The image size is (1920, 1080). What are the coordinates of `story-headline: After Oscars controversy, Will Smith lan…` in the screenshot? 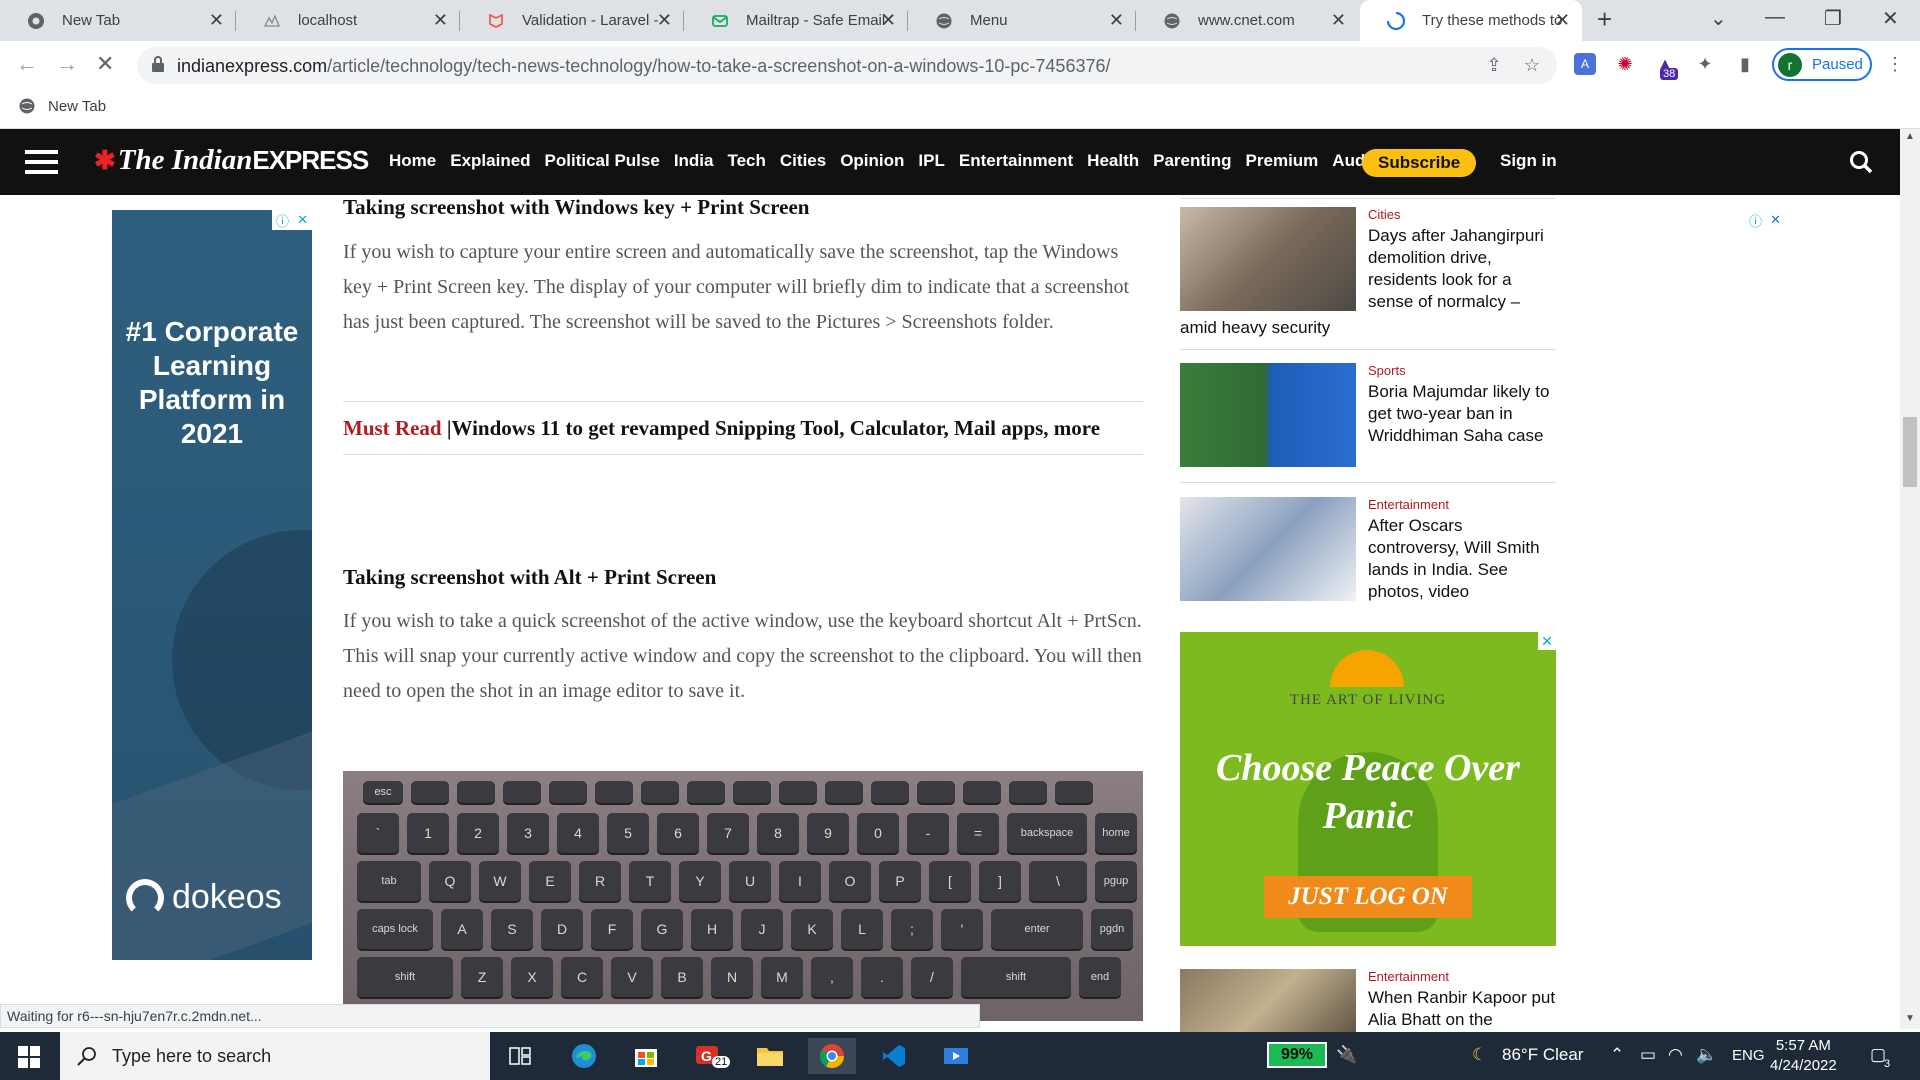 It's located at (1462, 559).